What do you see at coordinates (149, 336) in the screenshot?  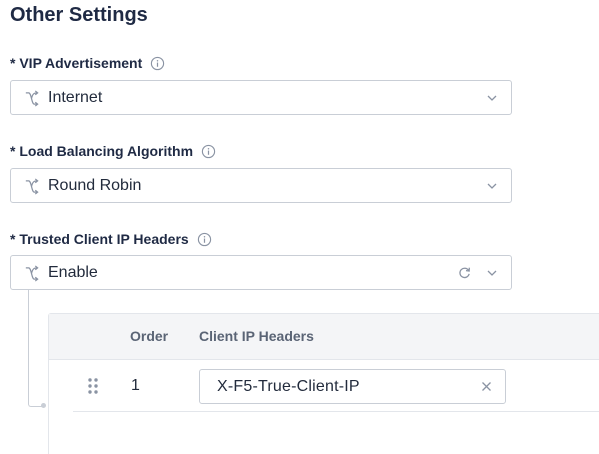 I see `column-header-order: Order` at bounding box center [149, 336].